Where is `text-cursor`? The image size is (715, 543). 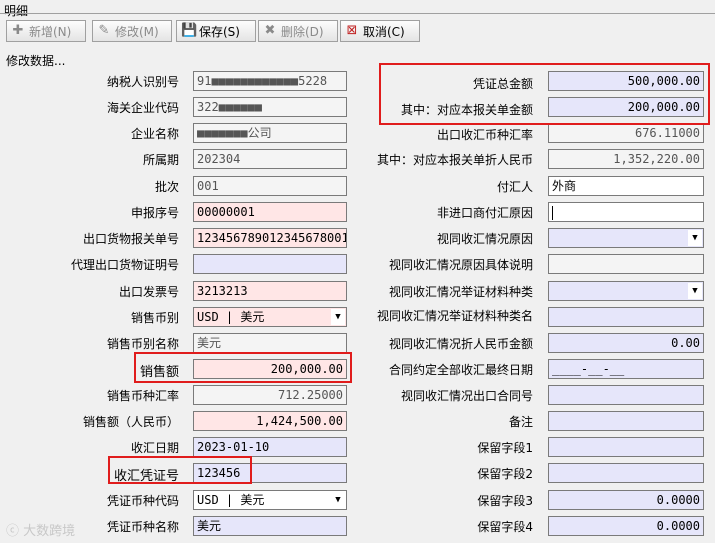 text-cursor is located at coordinates (552, 212).